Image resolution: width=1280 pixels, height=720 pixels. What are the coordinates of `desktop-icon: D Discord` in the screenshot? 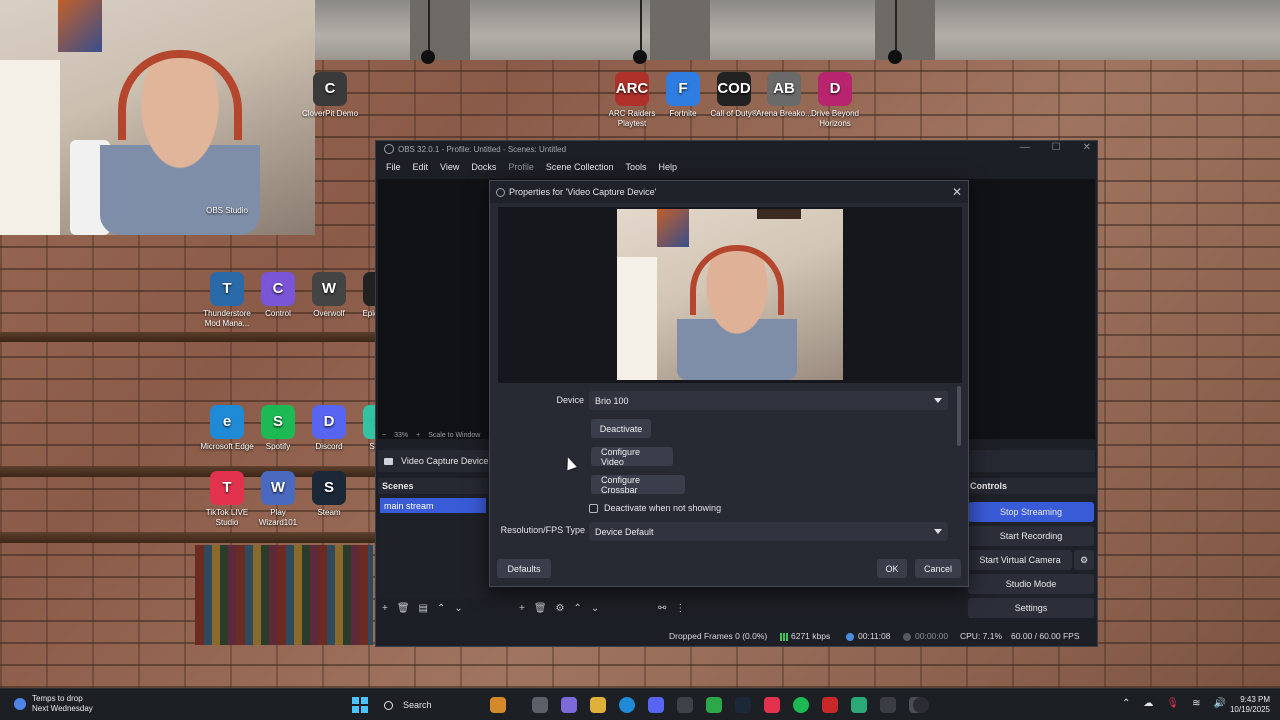 It's located at (329, 428).